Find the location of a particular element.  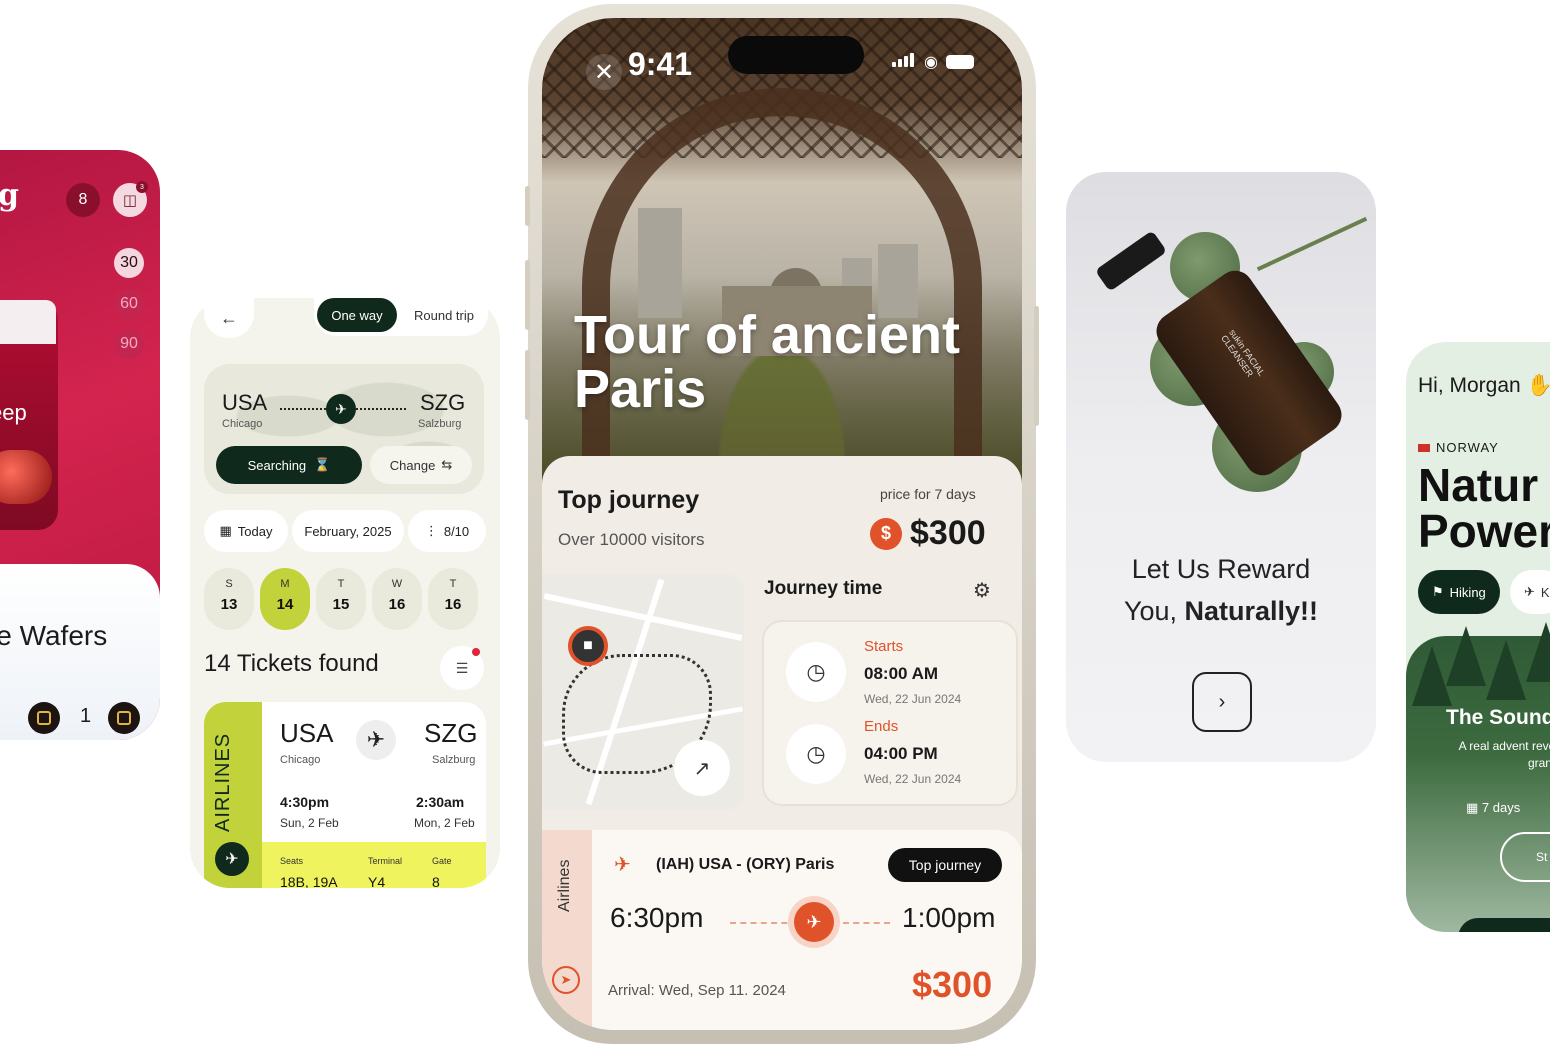

route-map: ■ ↗ is located at coordinates (643, 692).